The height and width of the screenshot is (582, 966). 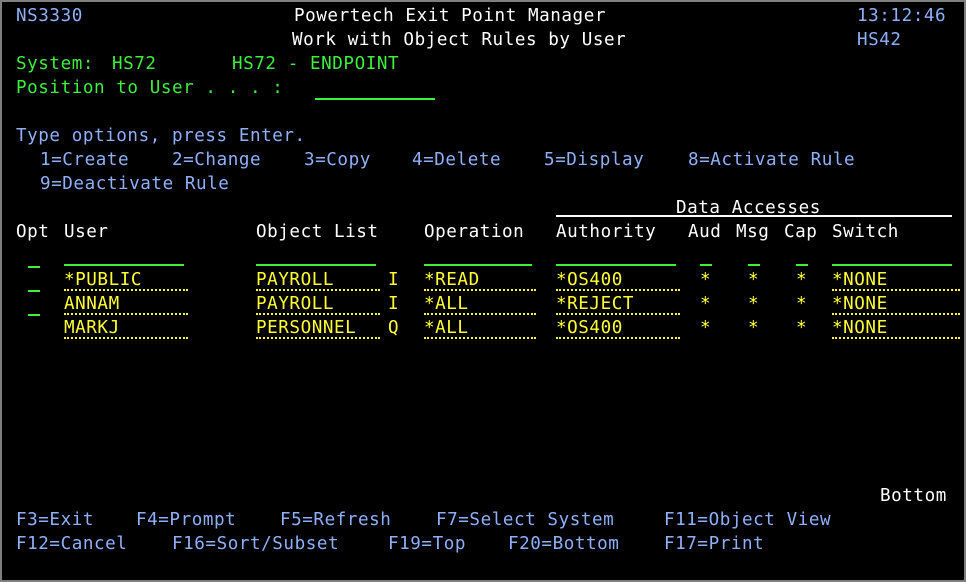 What do you see at coordinates (217, 160) in the screenshot?
I see `option-change: 2=Change` at bounding box center [217, 160].